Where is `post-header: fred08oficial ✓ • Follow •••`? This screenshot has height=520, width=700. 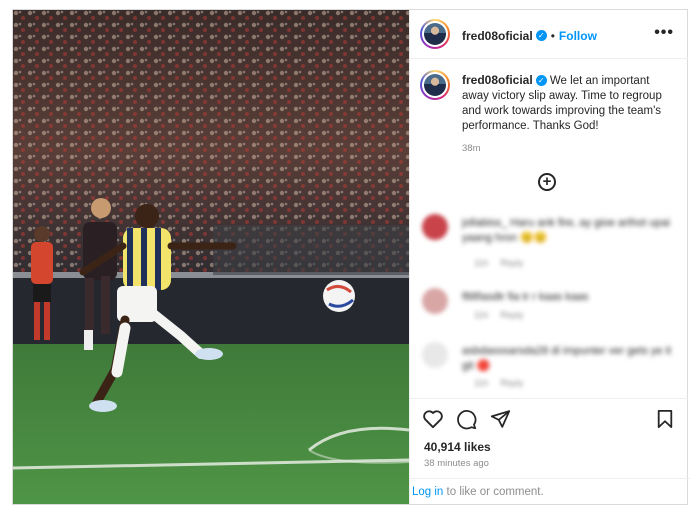
post-header: fred08oficial ✓ • Follow ••• is located at coordinates (549, 34).